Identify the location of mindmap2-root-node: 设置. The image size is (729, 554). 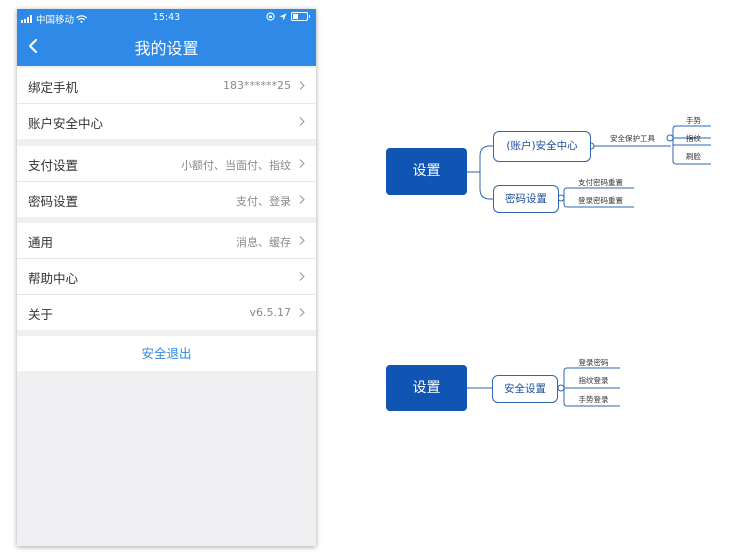
(426, 388).